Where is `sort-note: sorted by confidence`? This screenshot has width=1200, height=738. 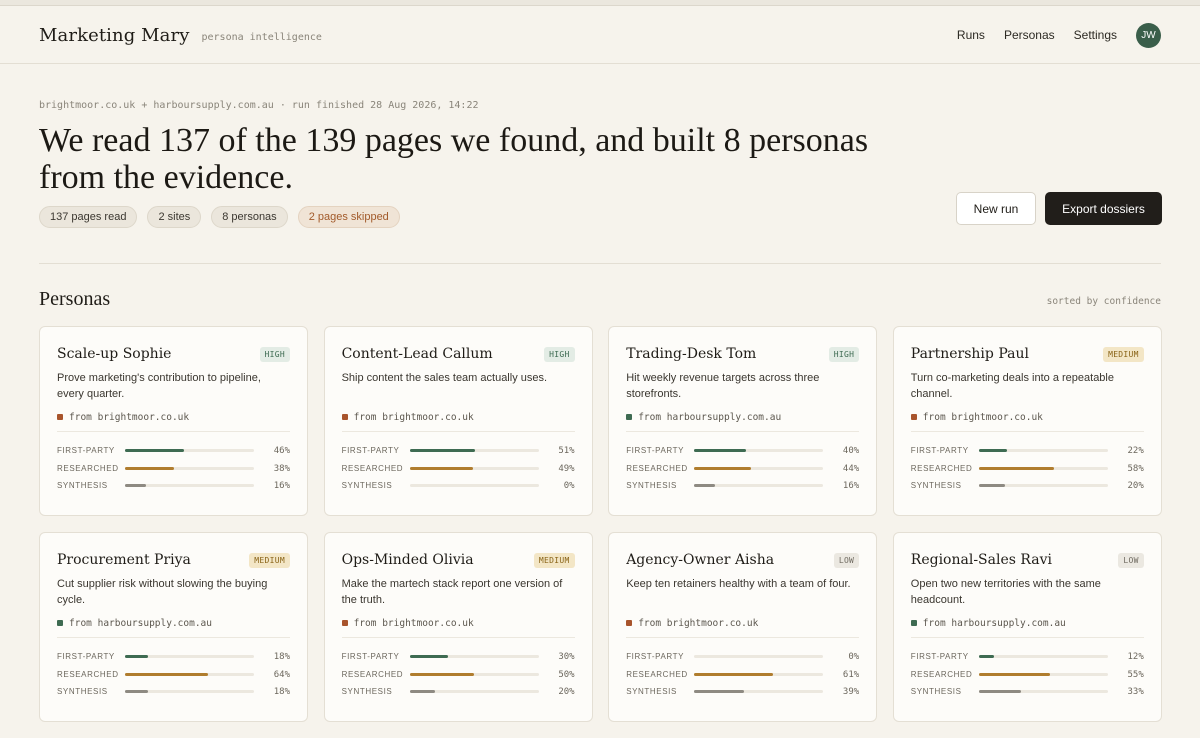
sort-note: sorted by confidence is located at coordinates (1103, 301).